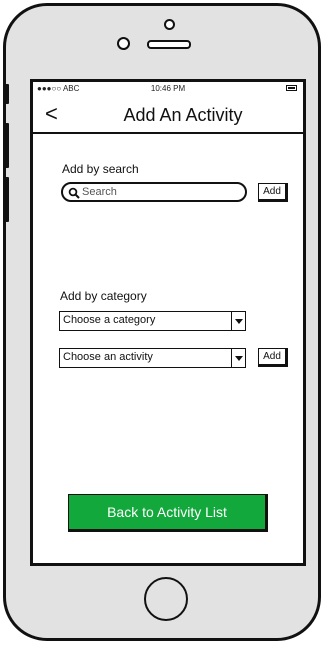 This screenshot has width=326, height=646. I want to click on back-to-activity-list-button: Back to Activity List, so click(168, 513).